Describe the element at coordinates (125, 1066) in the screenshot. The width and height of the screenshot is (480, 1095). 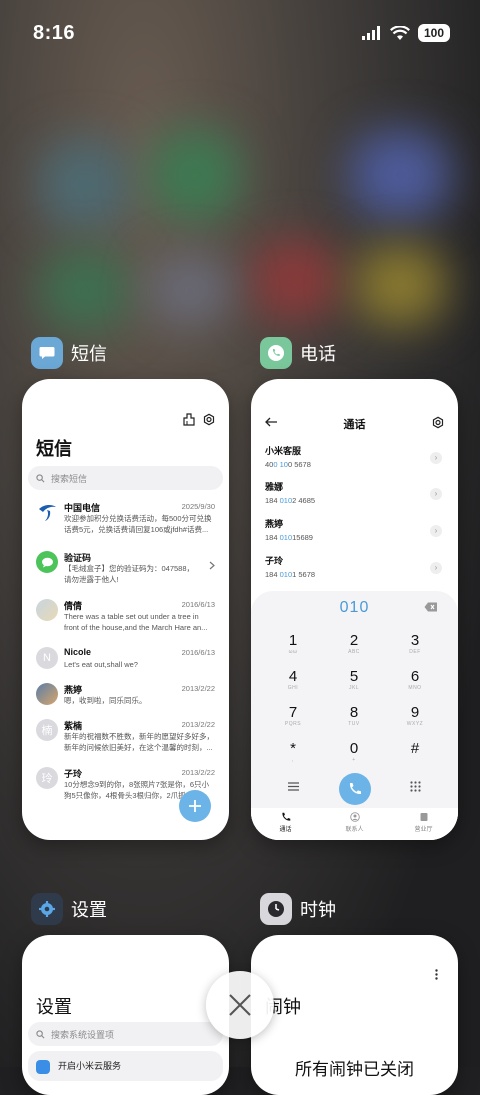
I see `settings-item-mi-cloud: 开启小米云服务` at that location.